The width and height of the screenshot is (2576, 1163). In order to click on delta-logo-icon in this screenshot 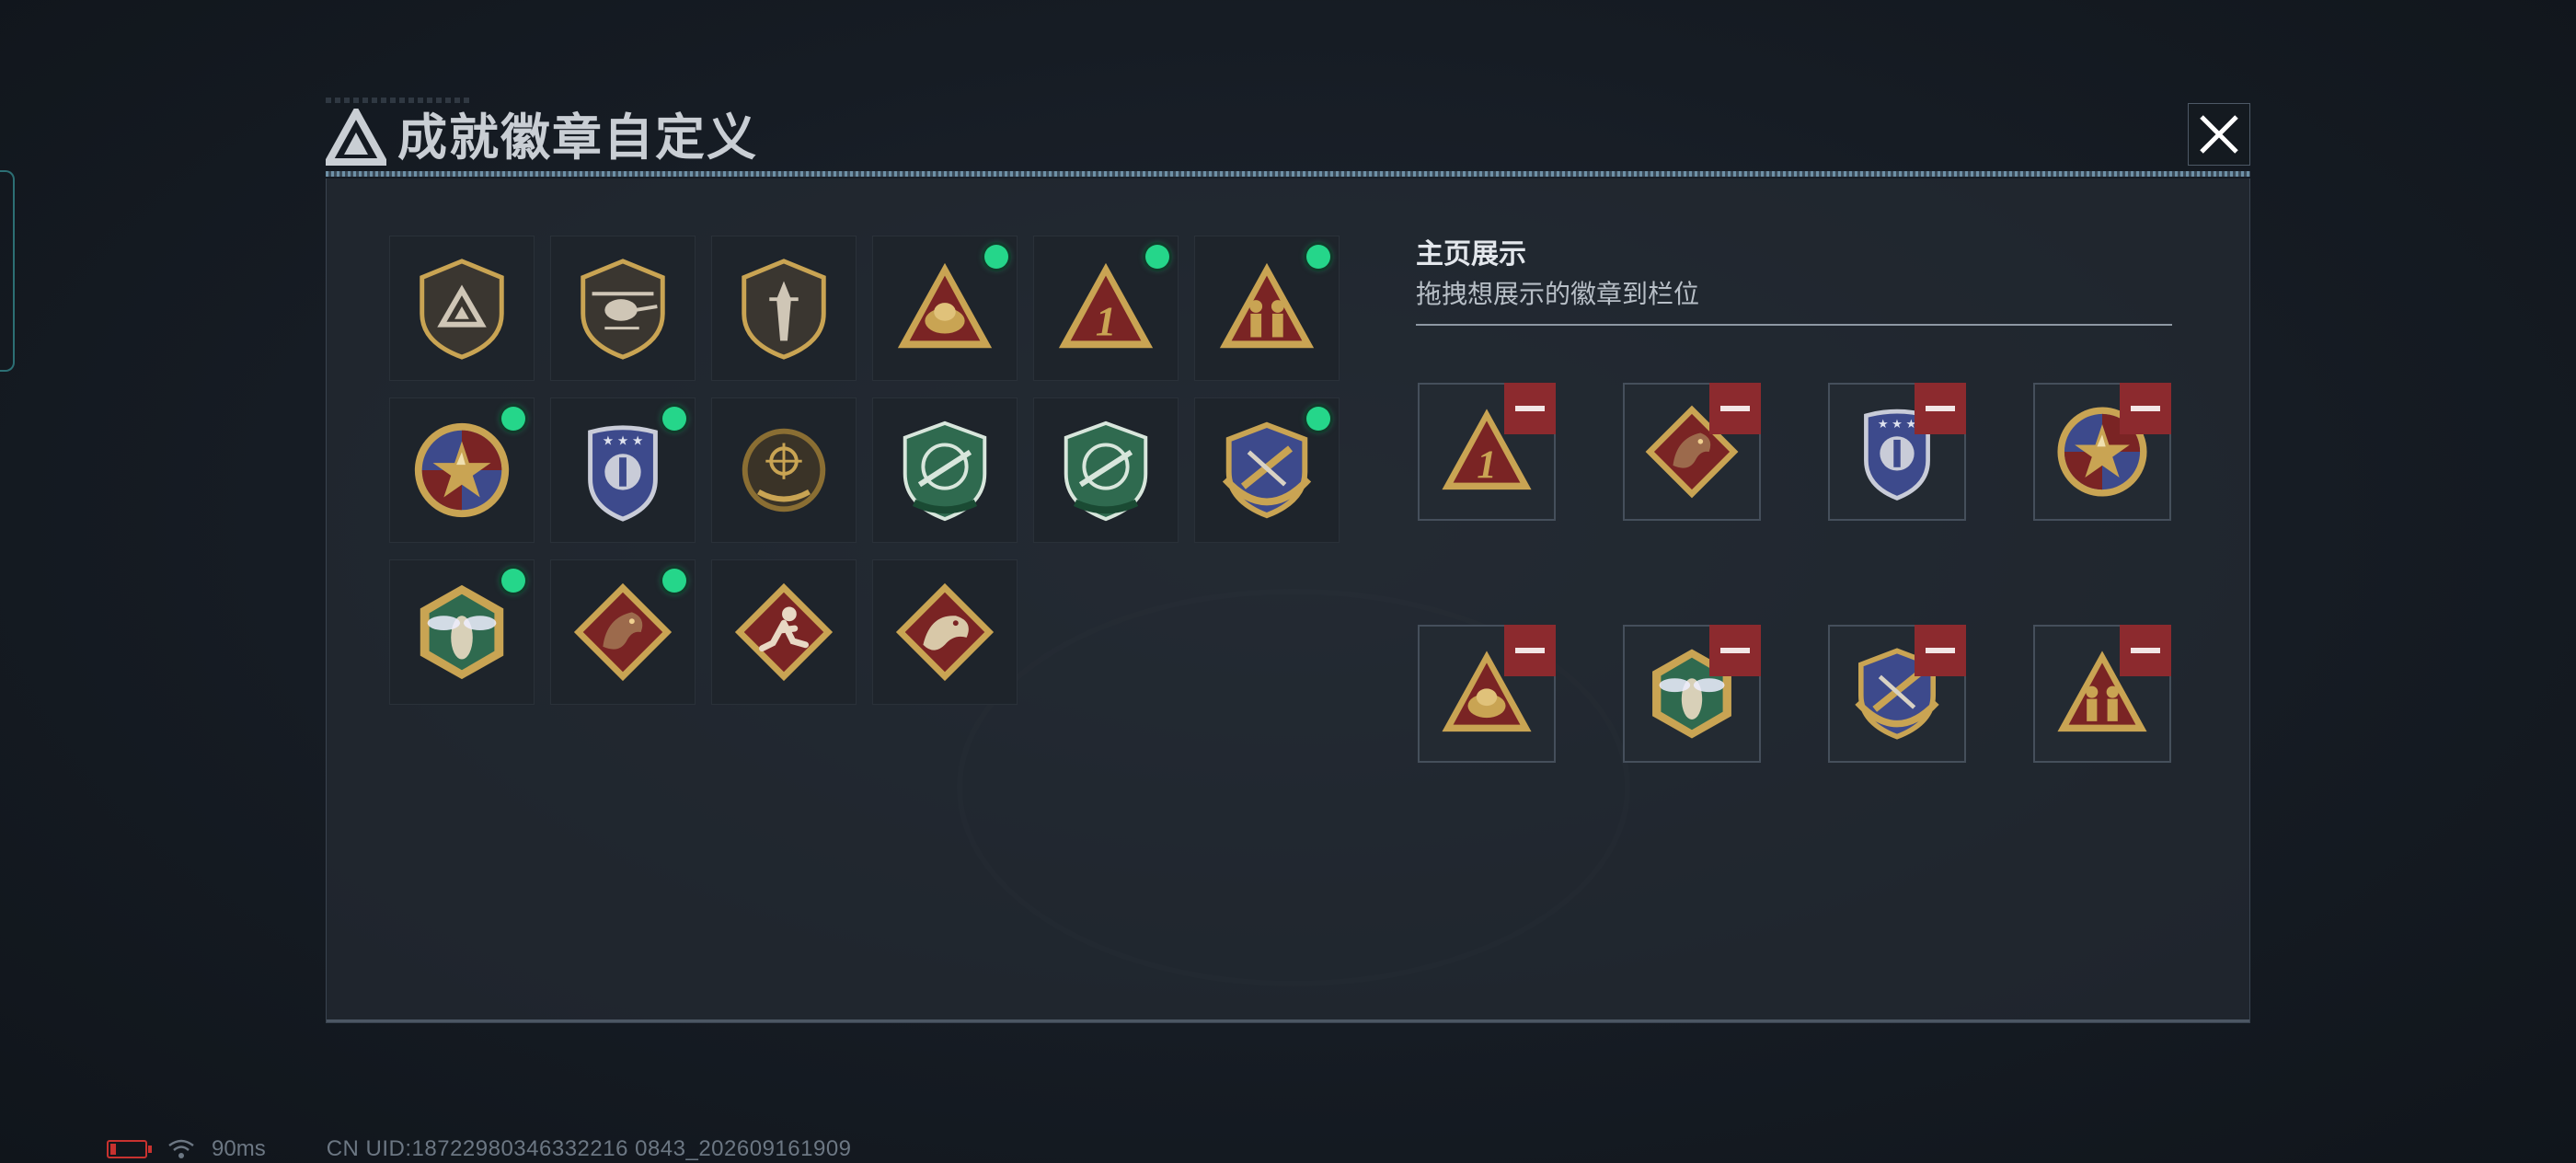, I will do `click(356, 137)`.